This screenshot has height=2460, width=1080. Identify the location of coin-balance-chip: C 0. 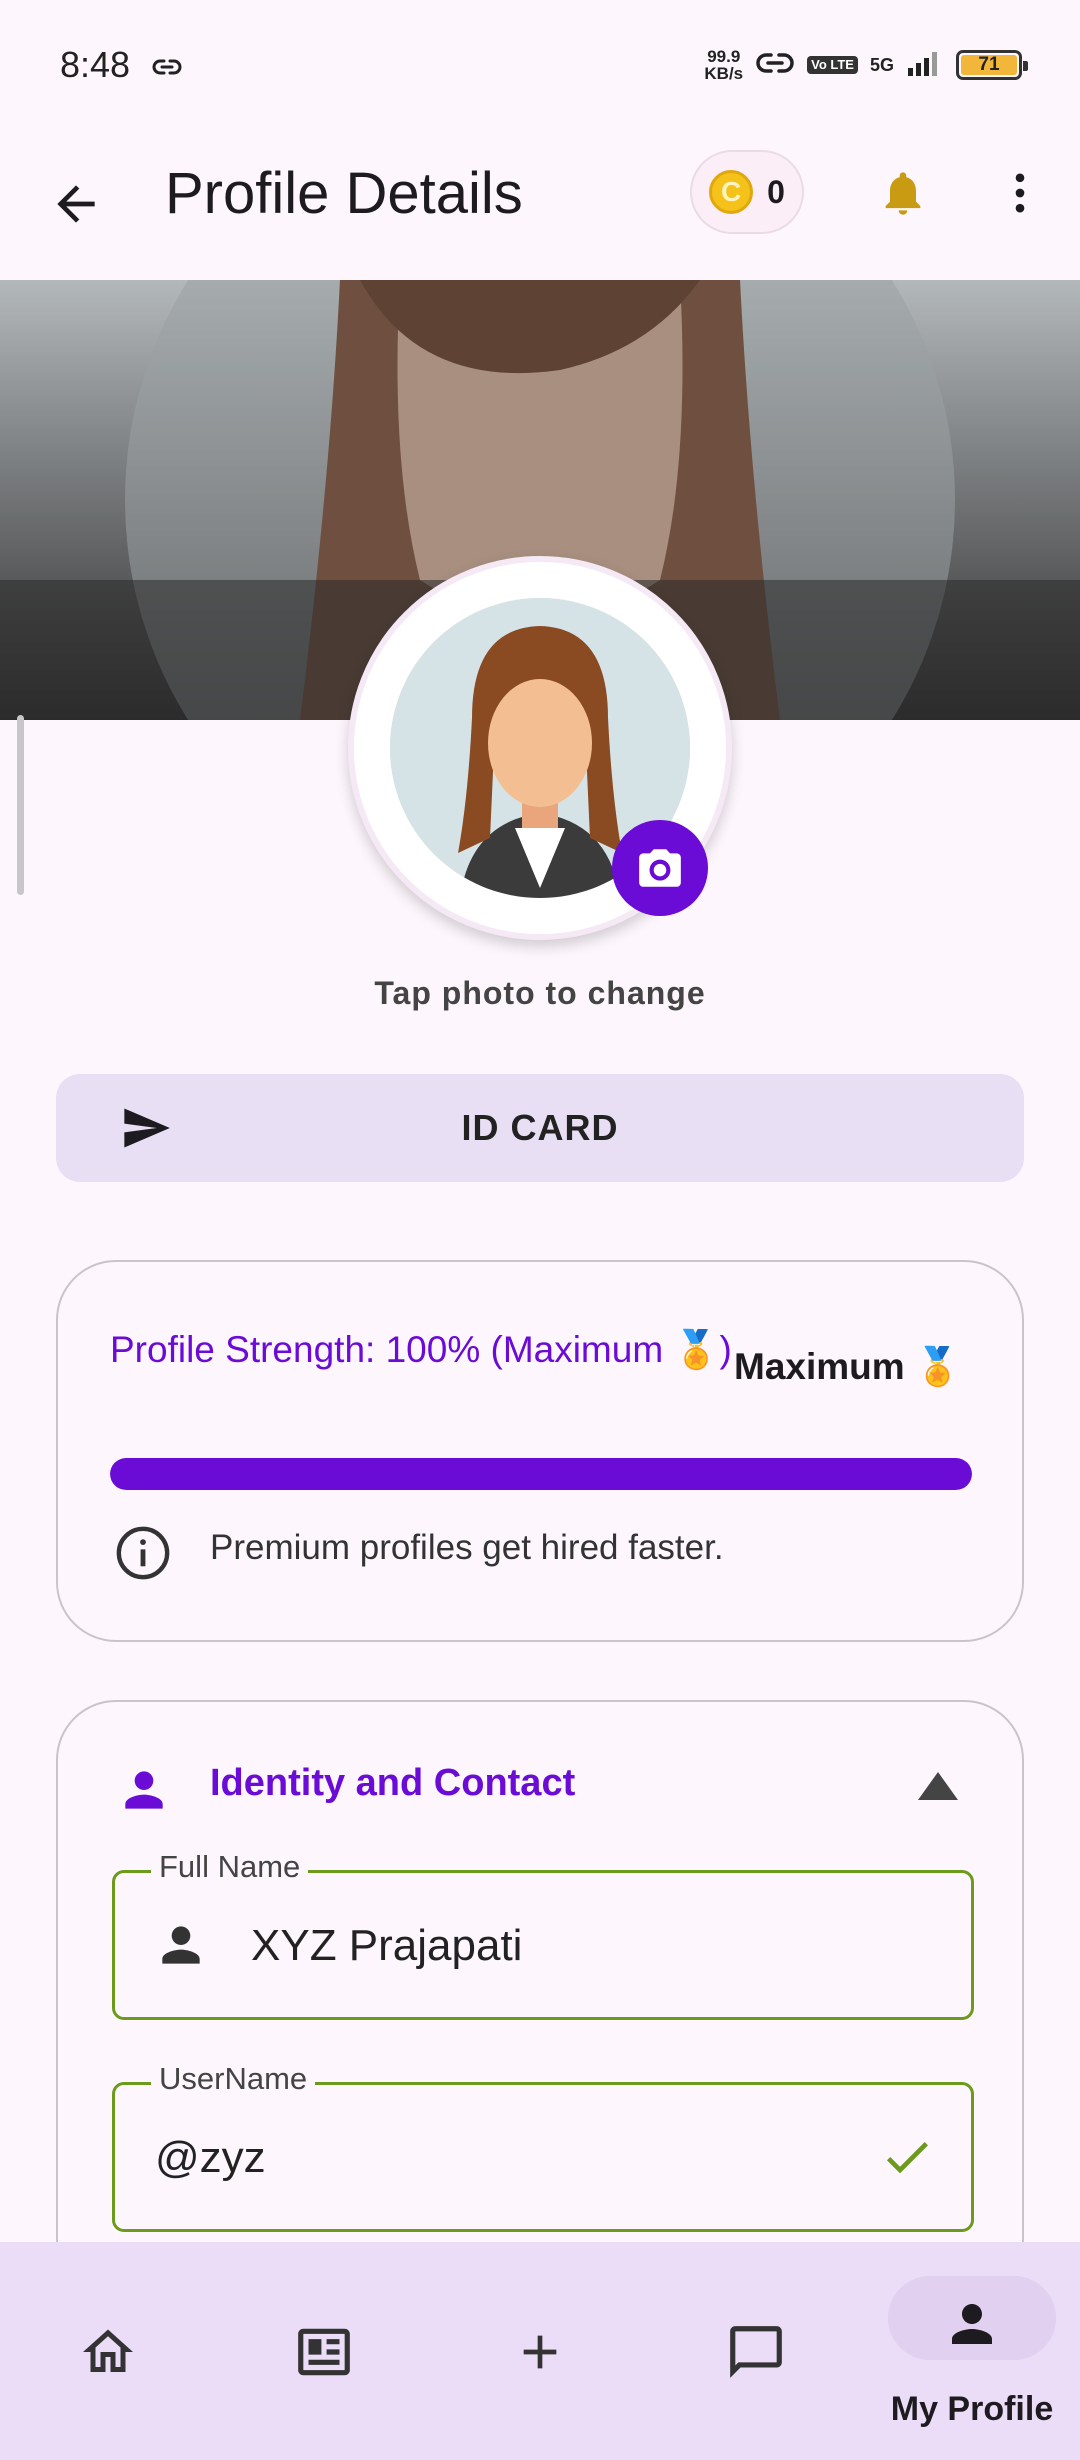
(747, 192).